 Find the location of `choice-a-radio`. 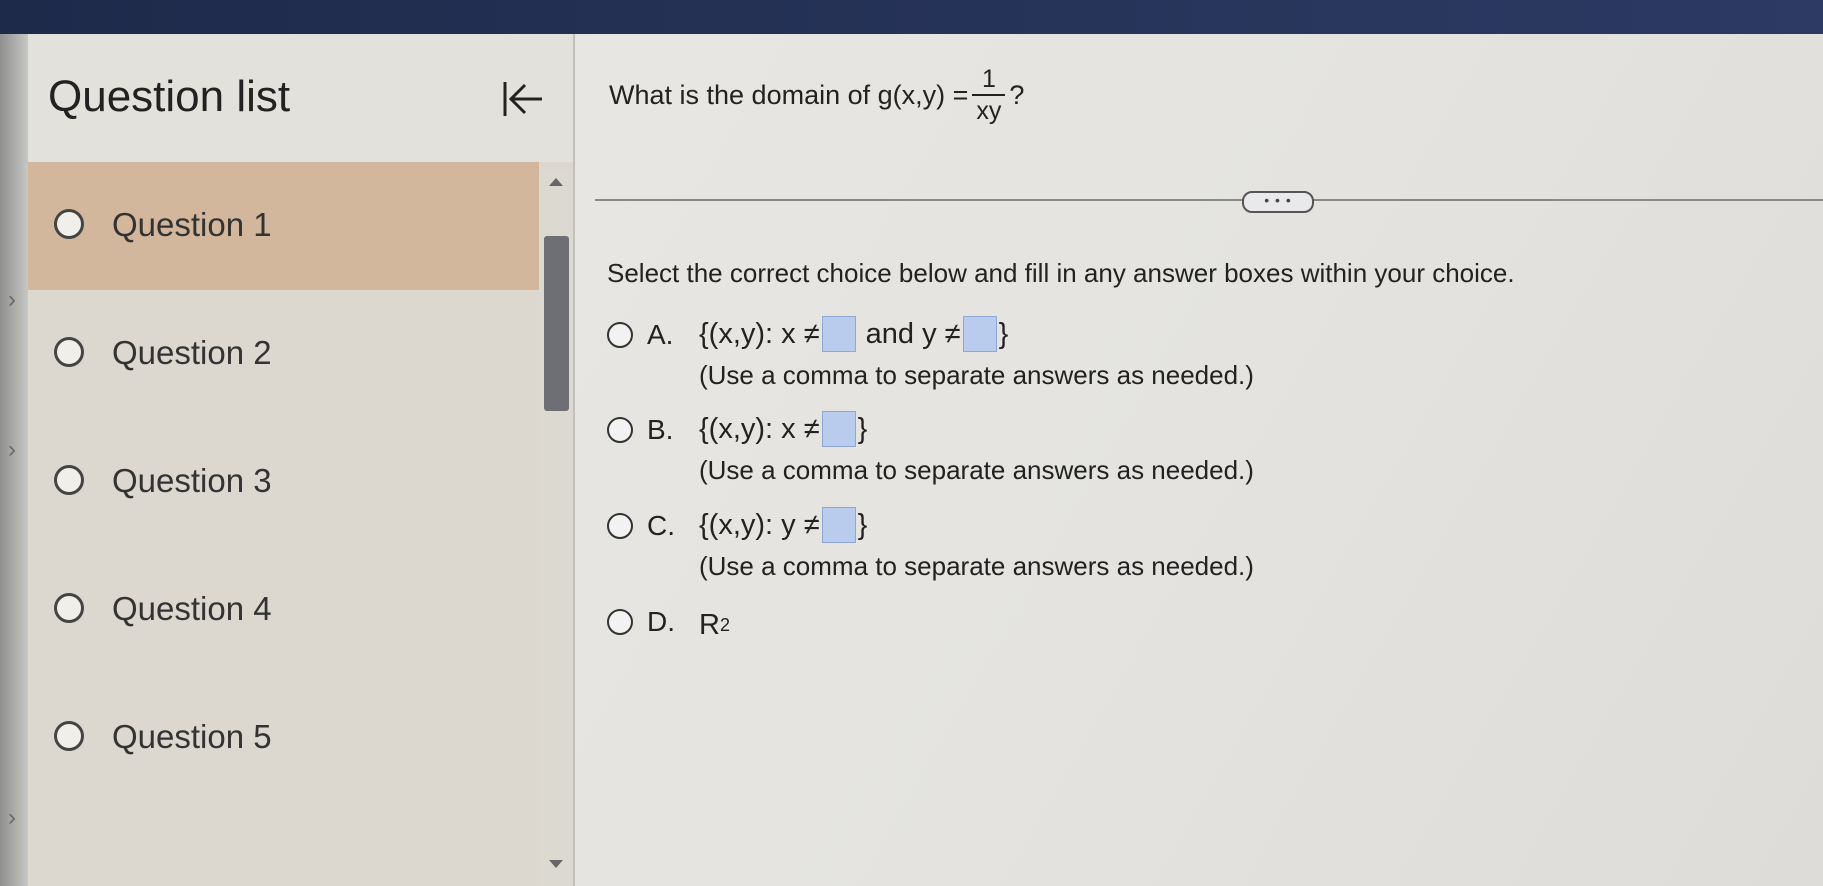

choice-a-radio is located at coordinates (620, 335).